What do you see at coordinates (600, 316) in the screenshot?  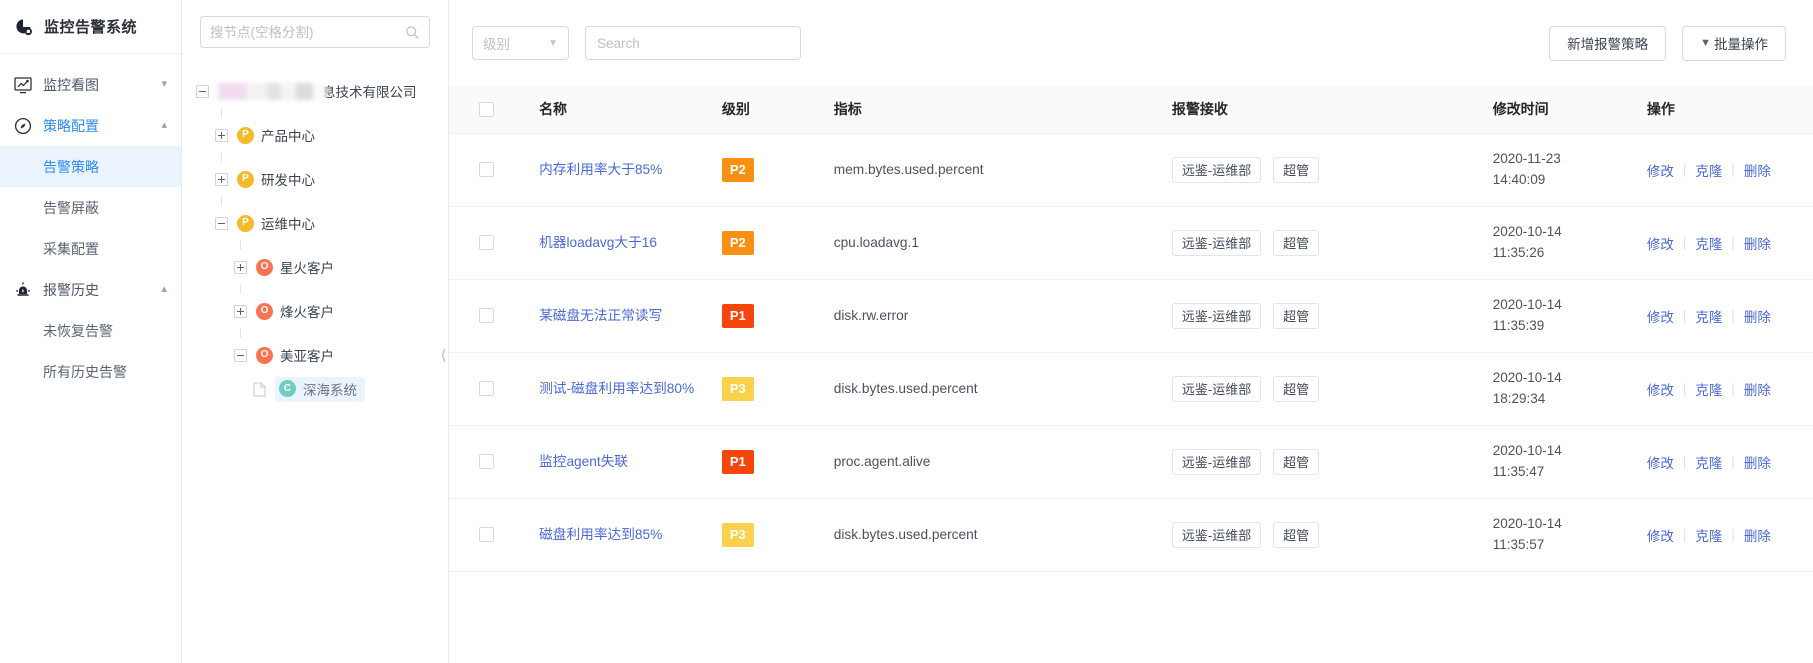 I see `policy-name-link: 某磁盘无法正常读写` at bounding box center [600, 316].